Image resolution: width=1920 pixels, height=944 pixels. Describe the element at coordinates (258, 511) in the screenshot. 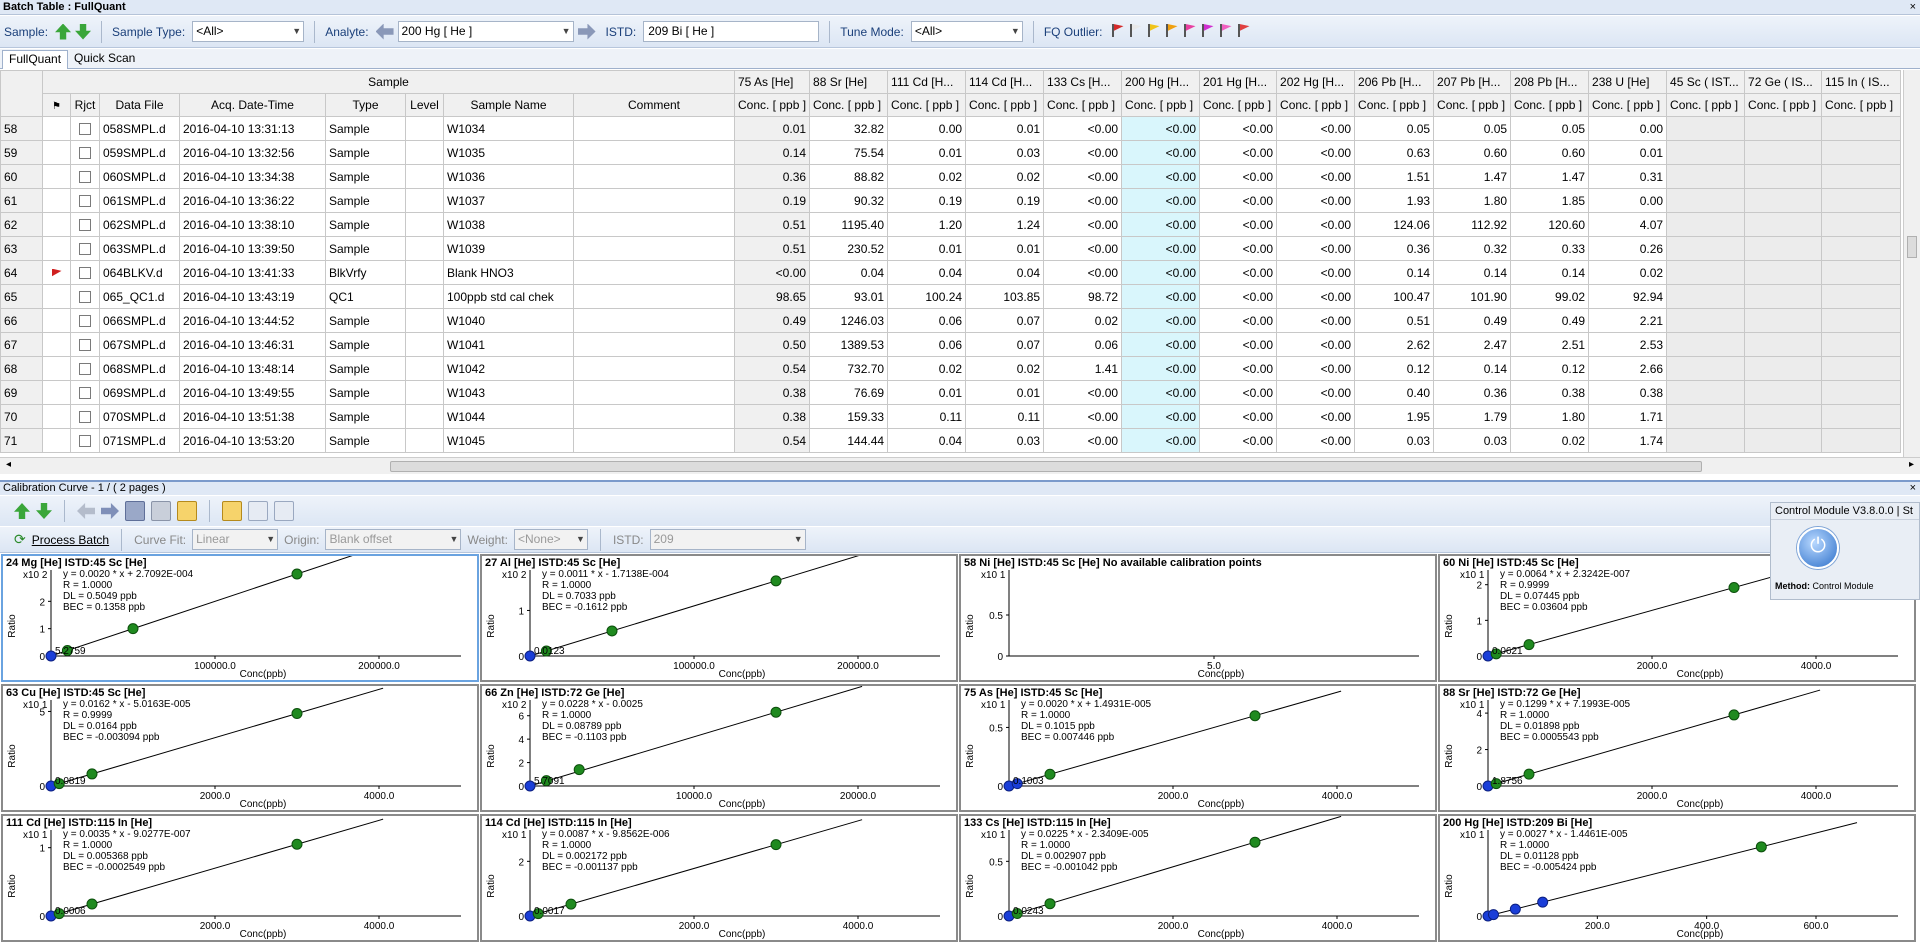

I see `x-axis-icon` at that location.